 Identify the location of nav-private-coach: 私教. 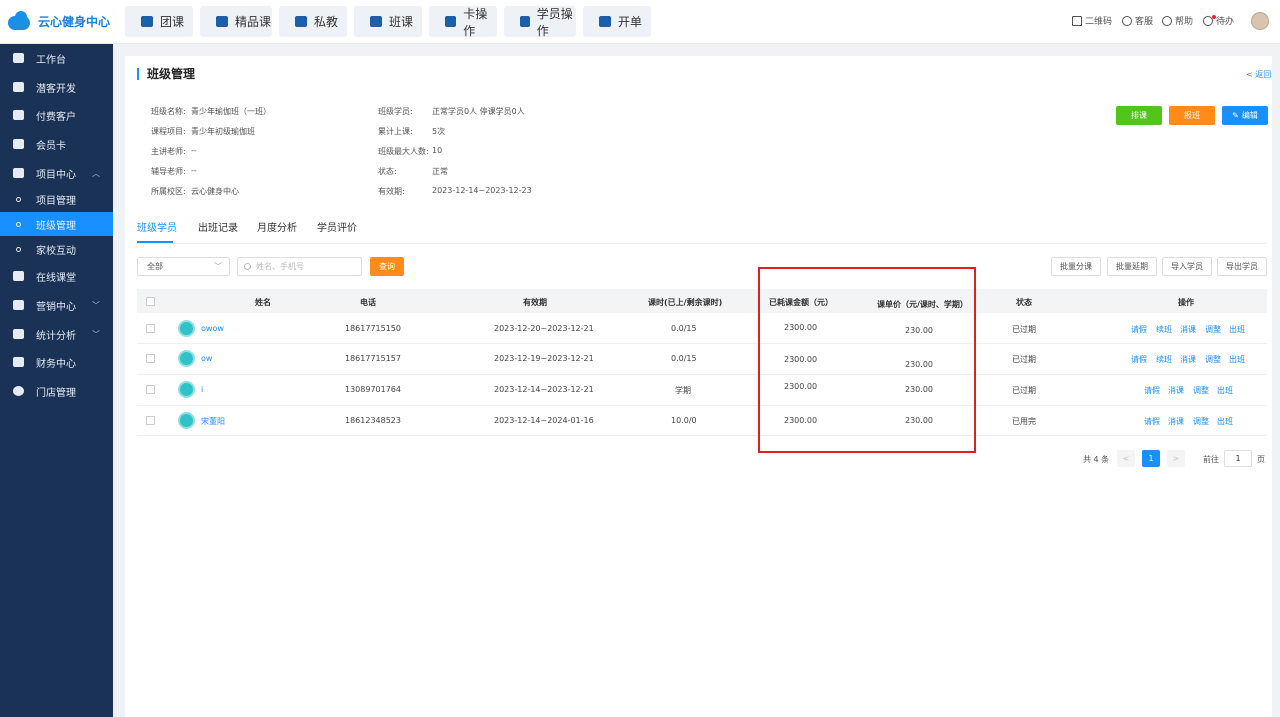
(313, 21).